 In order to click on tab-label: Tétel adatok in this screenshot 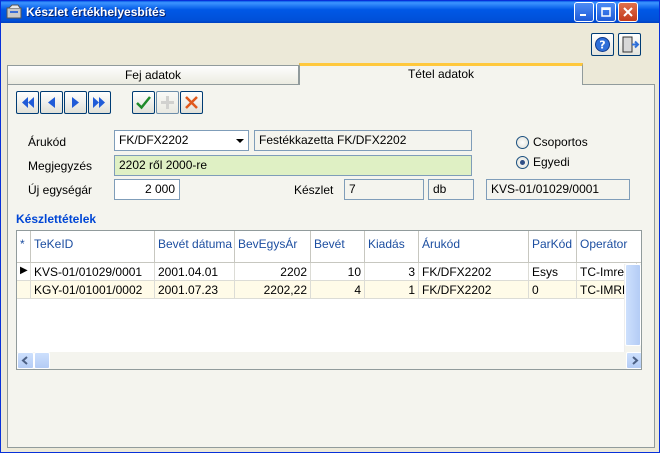, I will do `click(441, 74)`.